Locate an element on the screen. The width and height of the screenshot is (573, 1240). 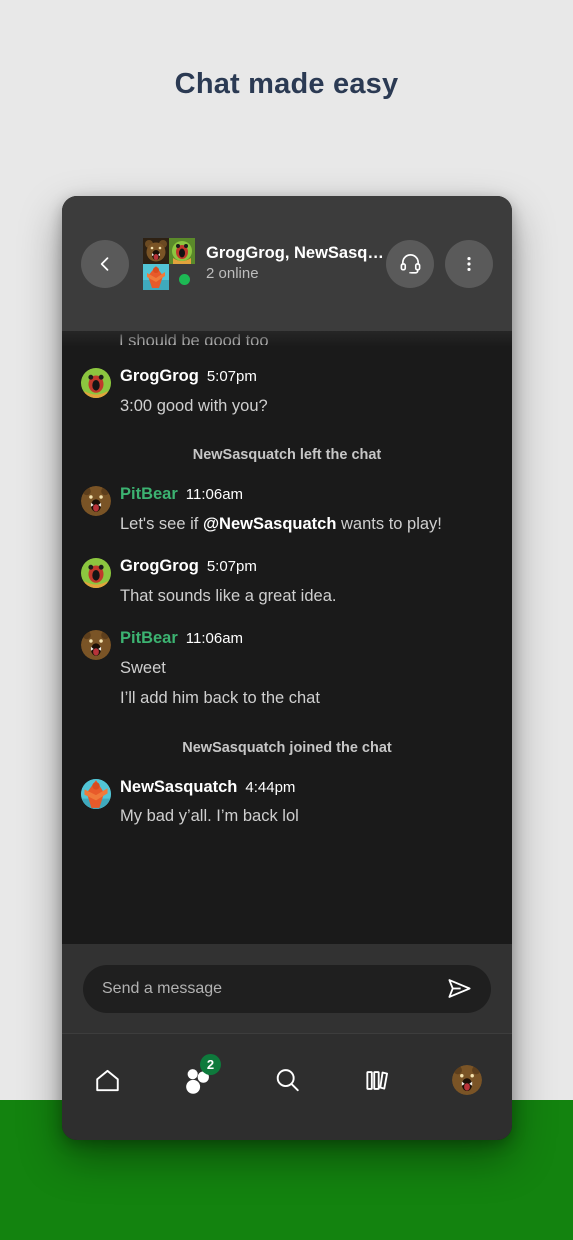
chat-header-actions is located at coordinates (439, 263).